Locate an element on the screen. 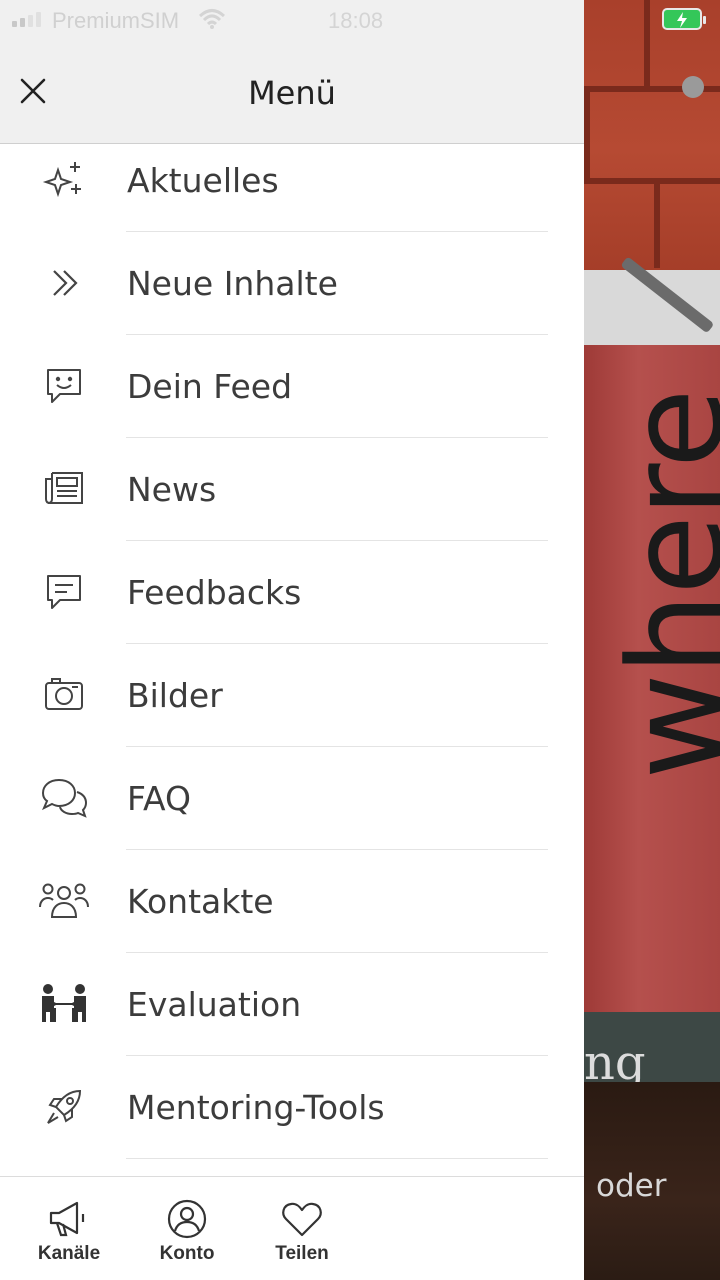  nav-teilen-button: Teilen is located at coordinates (302, 1228).